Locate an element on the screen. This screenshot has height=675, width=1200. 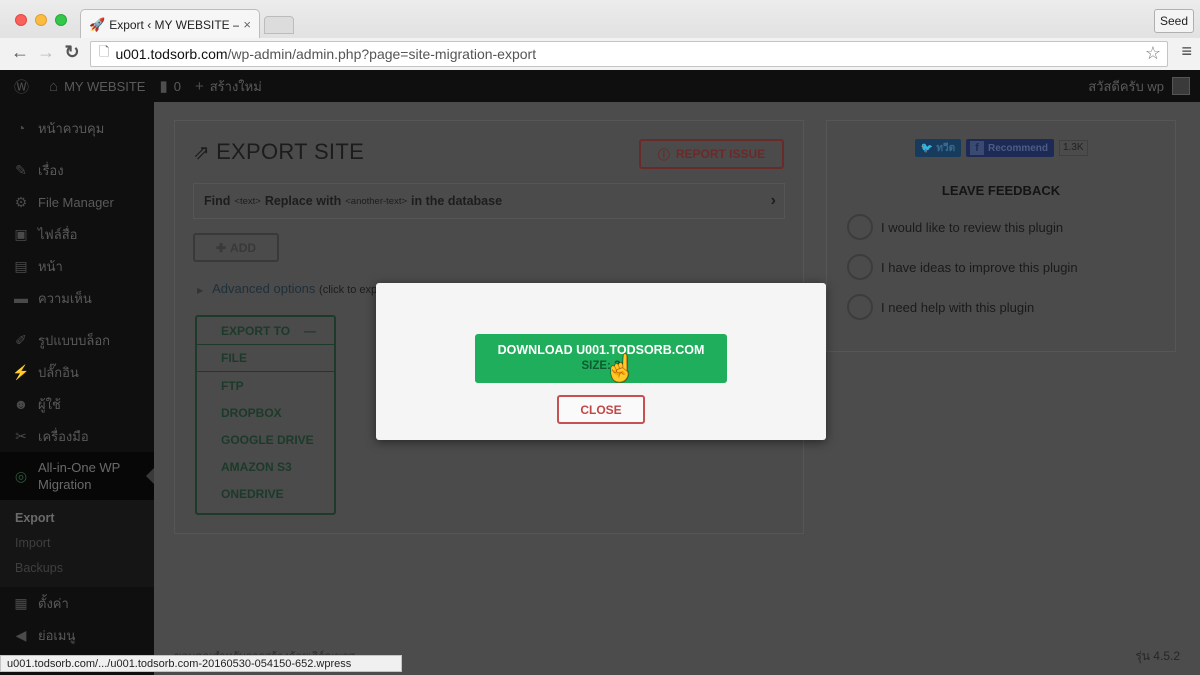
sidebar-label: File Manager is located at coordinates (76, 202).